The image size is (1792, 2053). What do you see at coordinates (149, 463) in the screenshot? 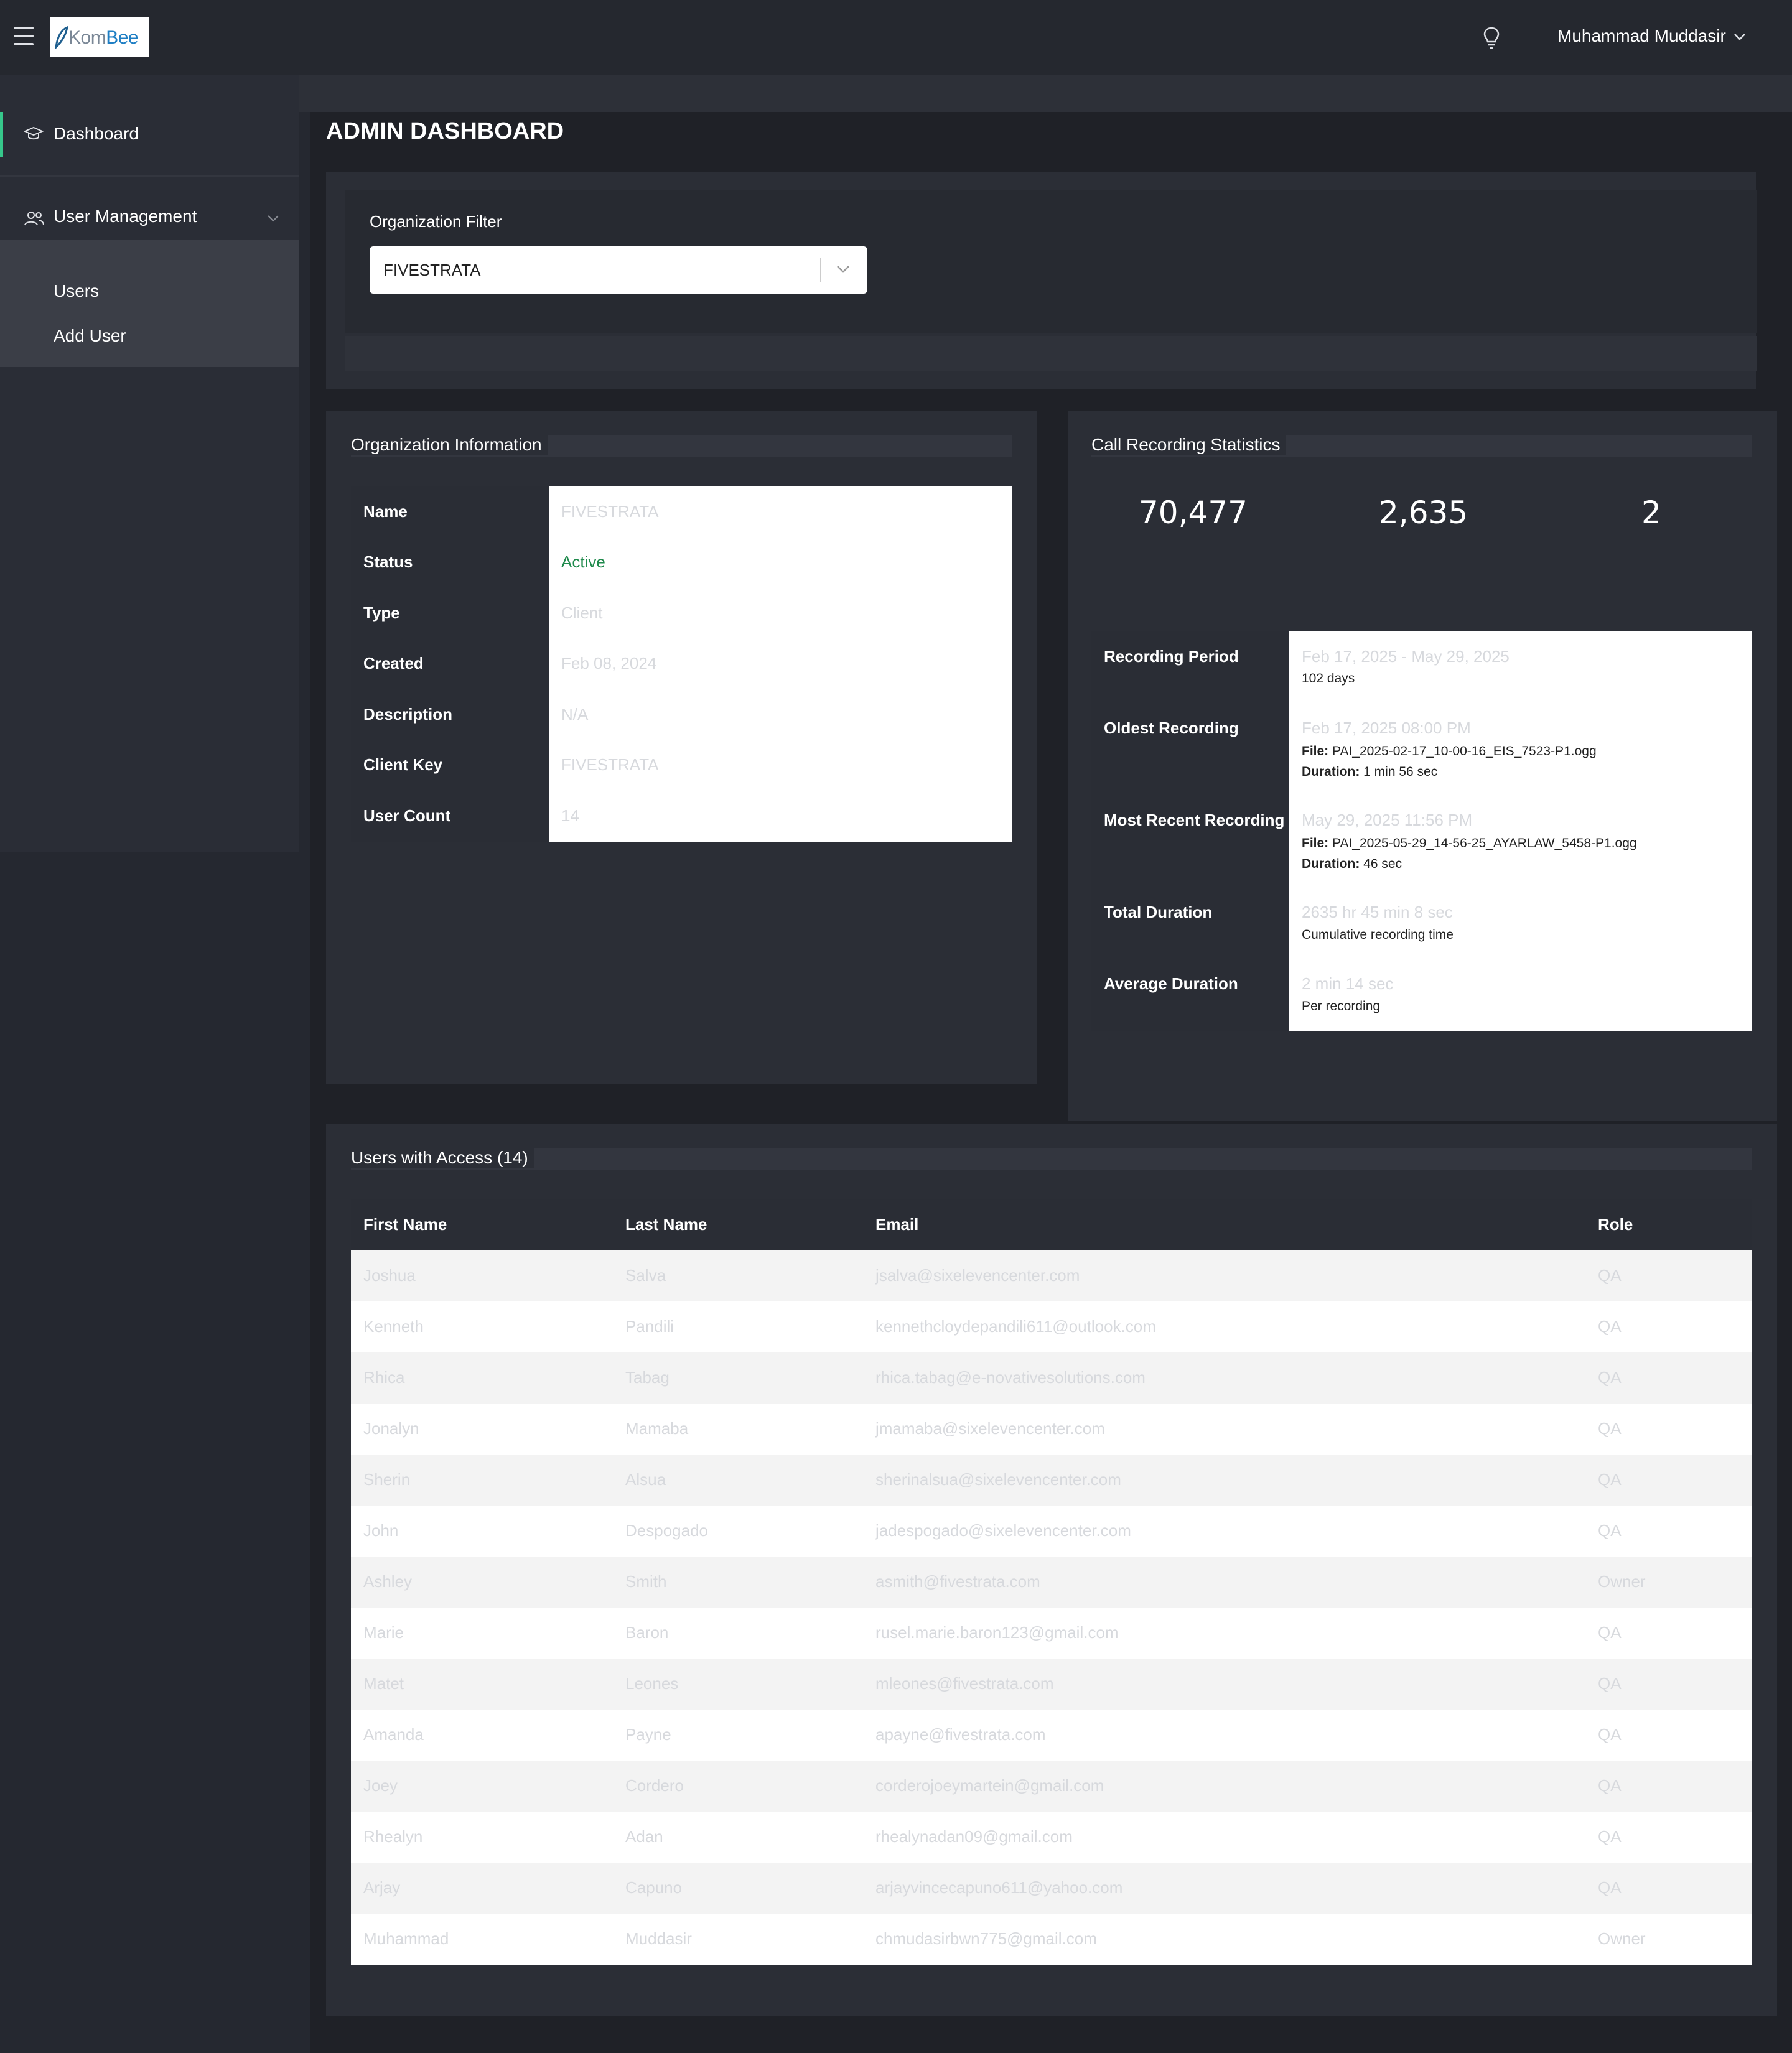
I see `sidebar: Dashboard User Management Users Add User` at bounding box center [149, 463].